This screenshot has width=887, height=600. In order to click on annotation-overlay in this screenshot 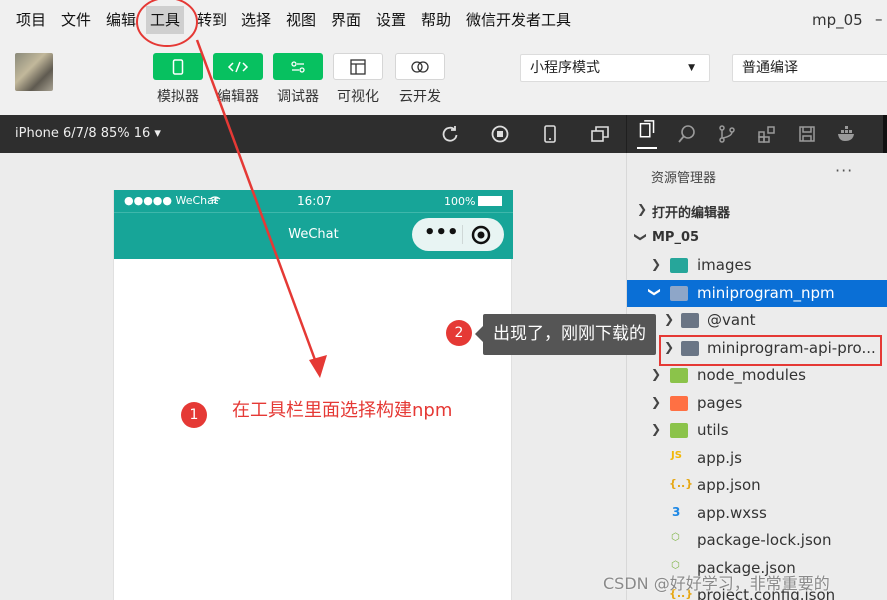, I will do `click(231, 189)`.